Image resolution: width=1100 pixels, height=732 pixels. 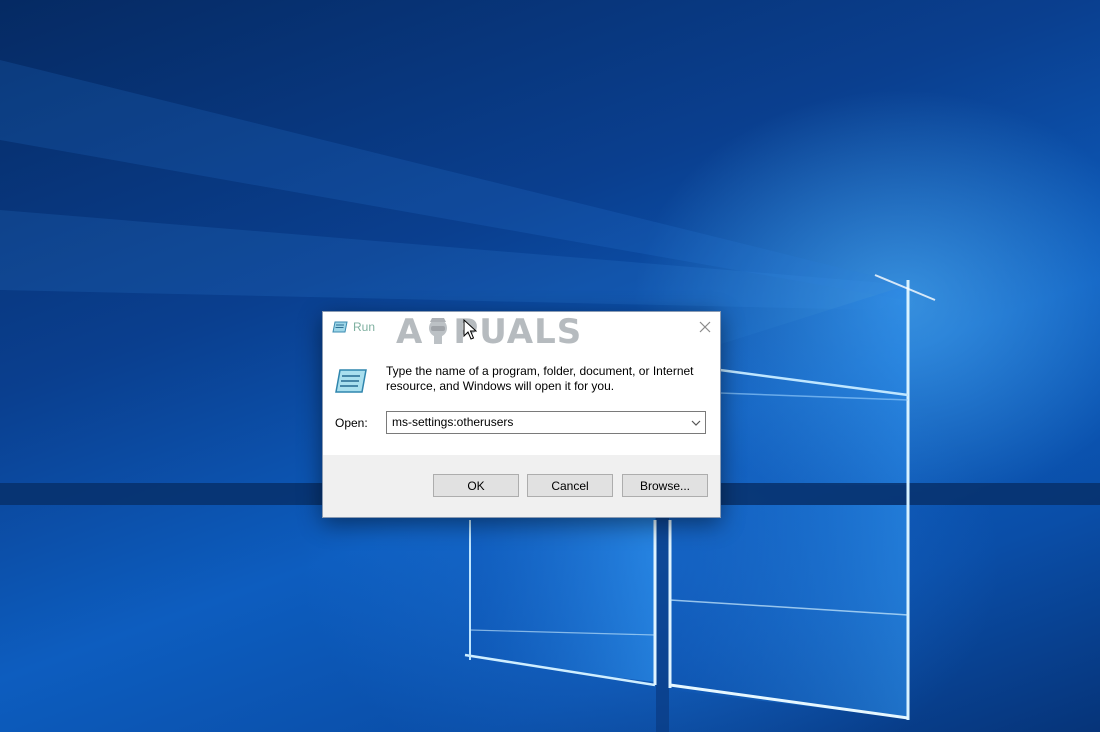 I want to click on ok-button: OK, so click(x=476, y=485).